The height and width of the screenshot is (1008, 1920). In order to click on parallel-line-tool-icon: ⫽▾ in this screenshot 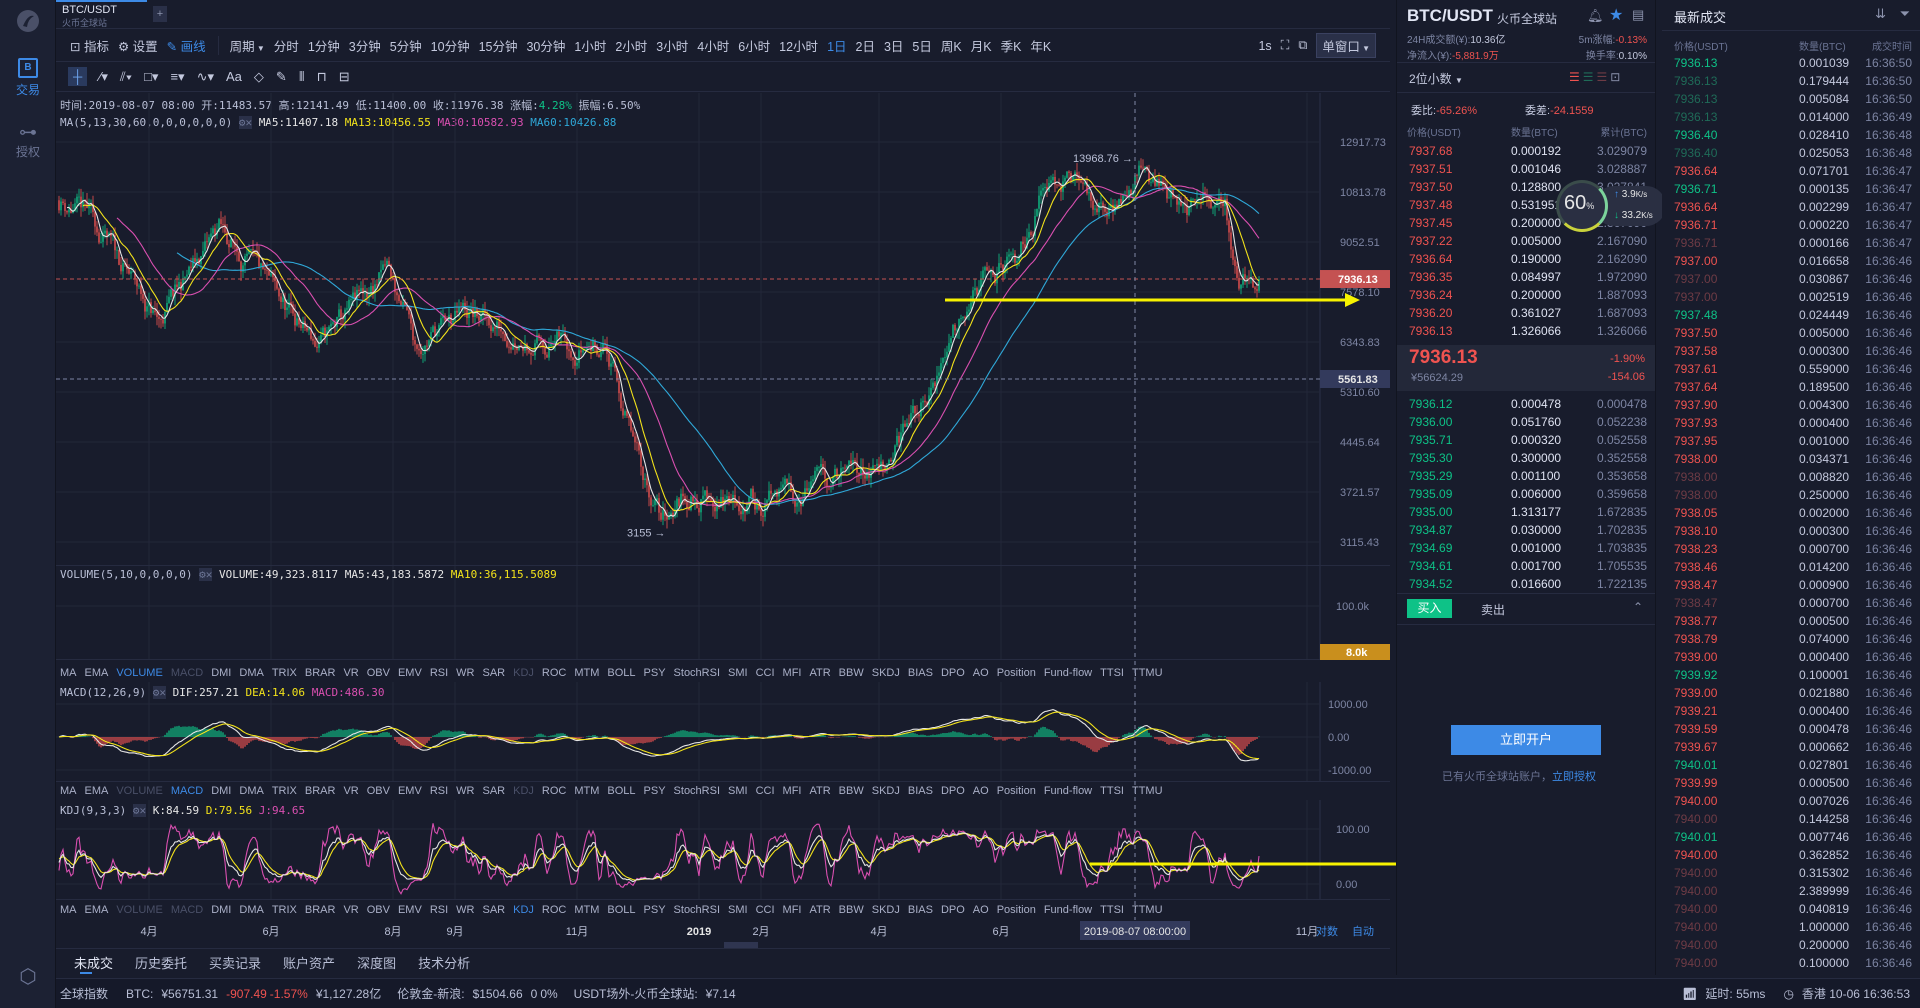, I will do `click(126, 77)`.